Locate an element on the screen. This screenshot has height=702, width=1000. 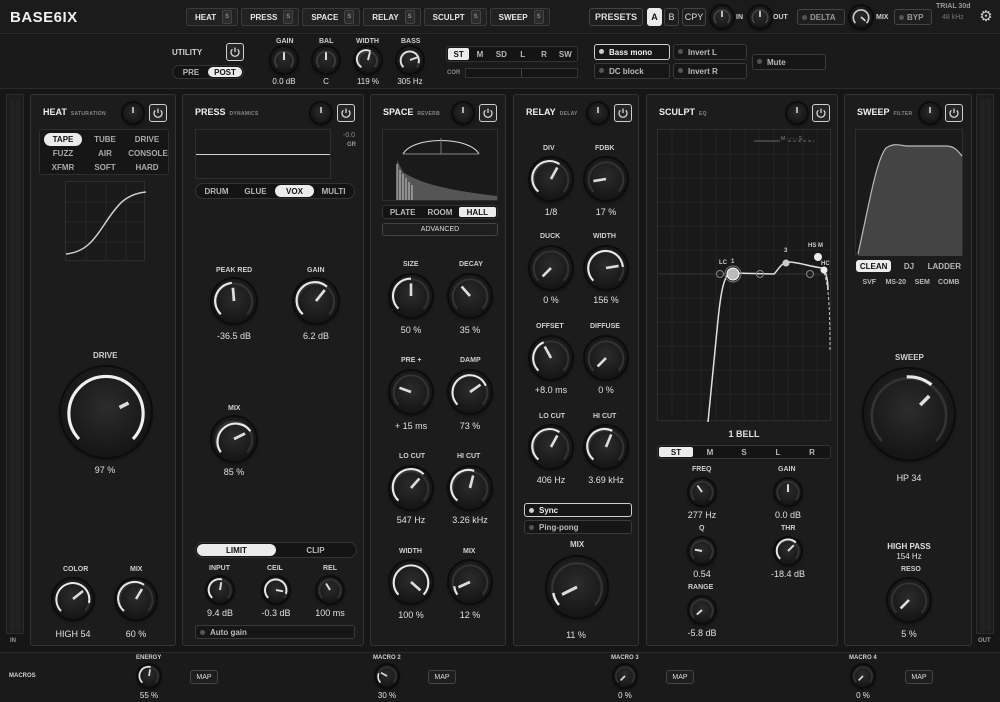
delta-button: DELTA is located at coordinates (821, 17).